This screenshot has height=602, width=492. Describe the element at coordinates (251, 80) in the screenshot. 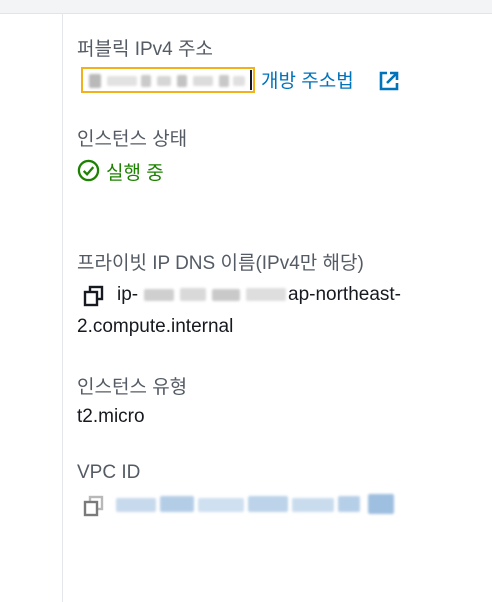

I see `text-caret` at that location.